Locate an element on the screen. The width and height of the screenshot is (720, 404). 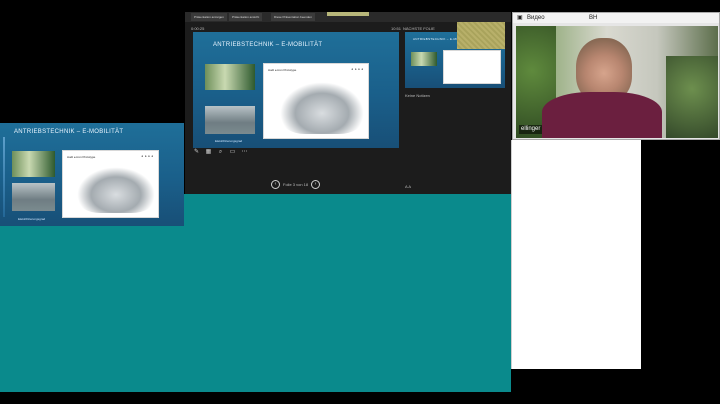
pen-icon: ✎ is located at coordinates (196, 152).